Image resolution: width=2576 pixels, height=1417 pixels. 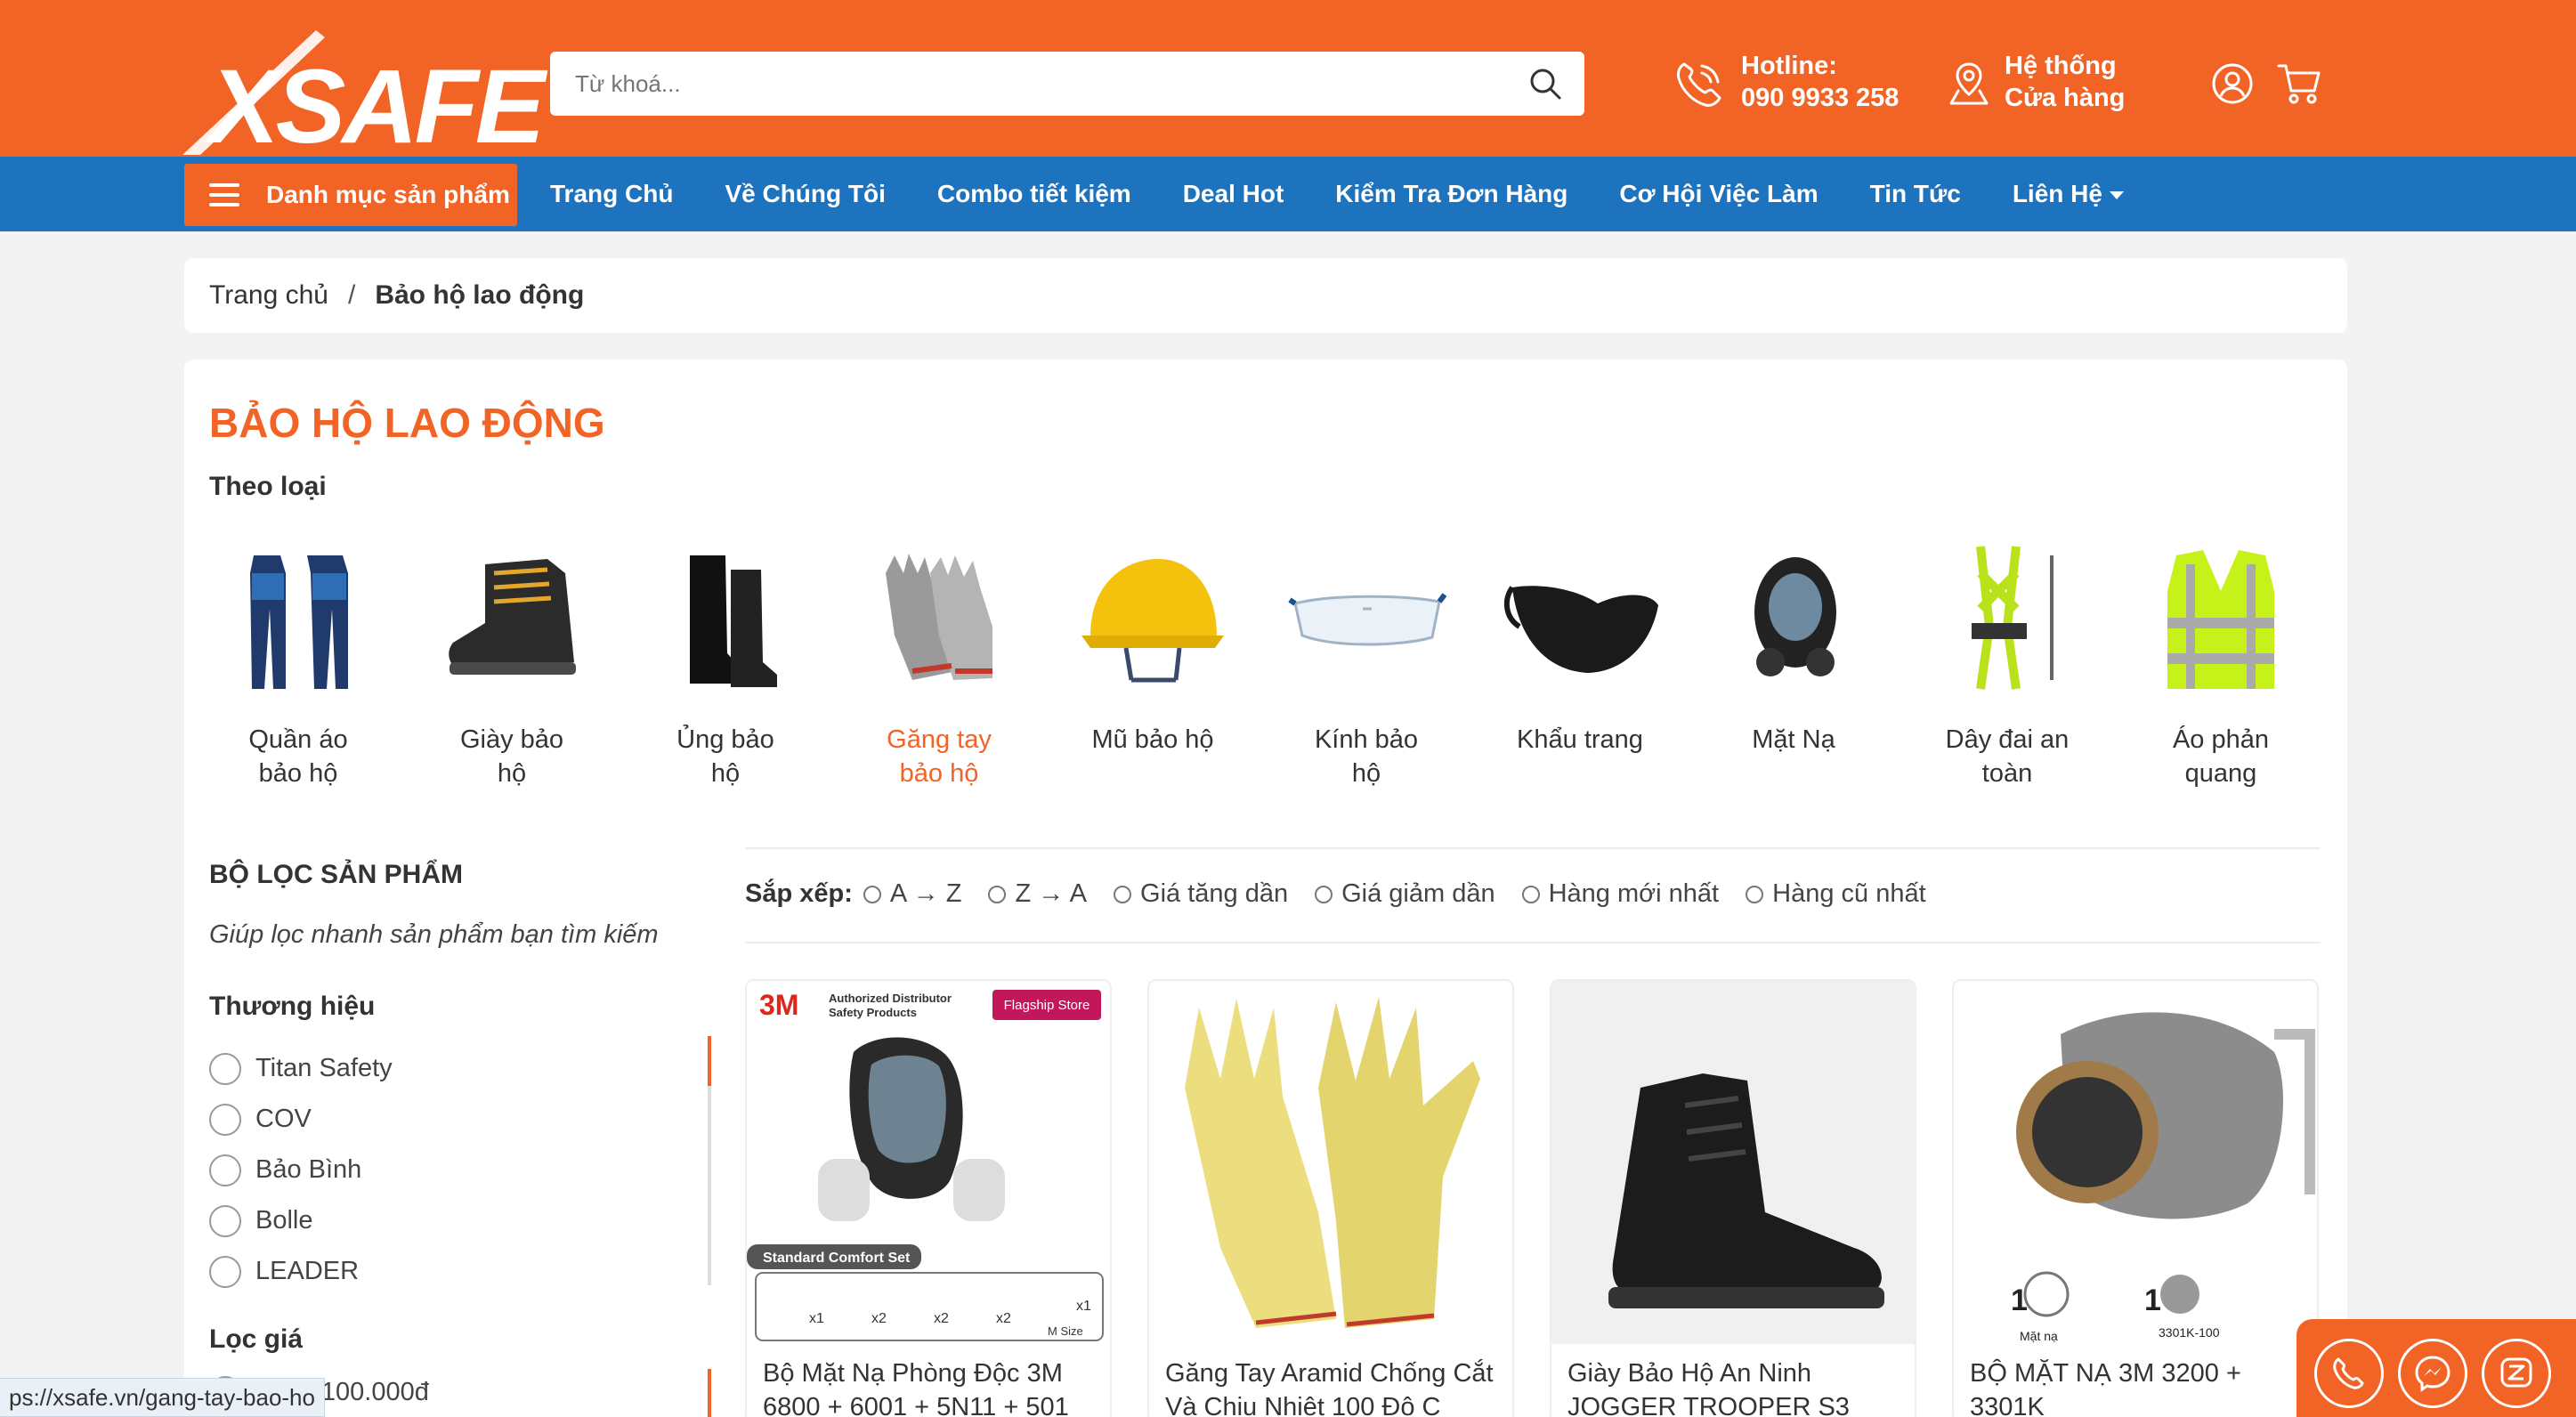 I want to click on product-image: 1 Mặt nạ 1 3301K-100, so click(x=2135, y=1162).